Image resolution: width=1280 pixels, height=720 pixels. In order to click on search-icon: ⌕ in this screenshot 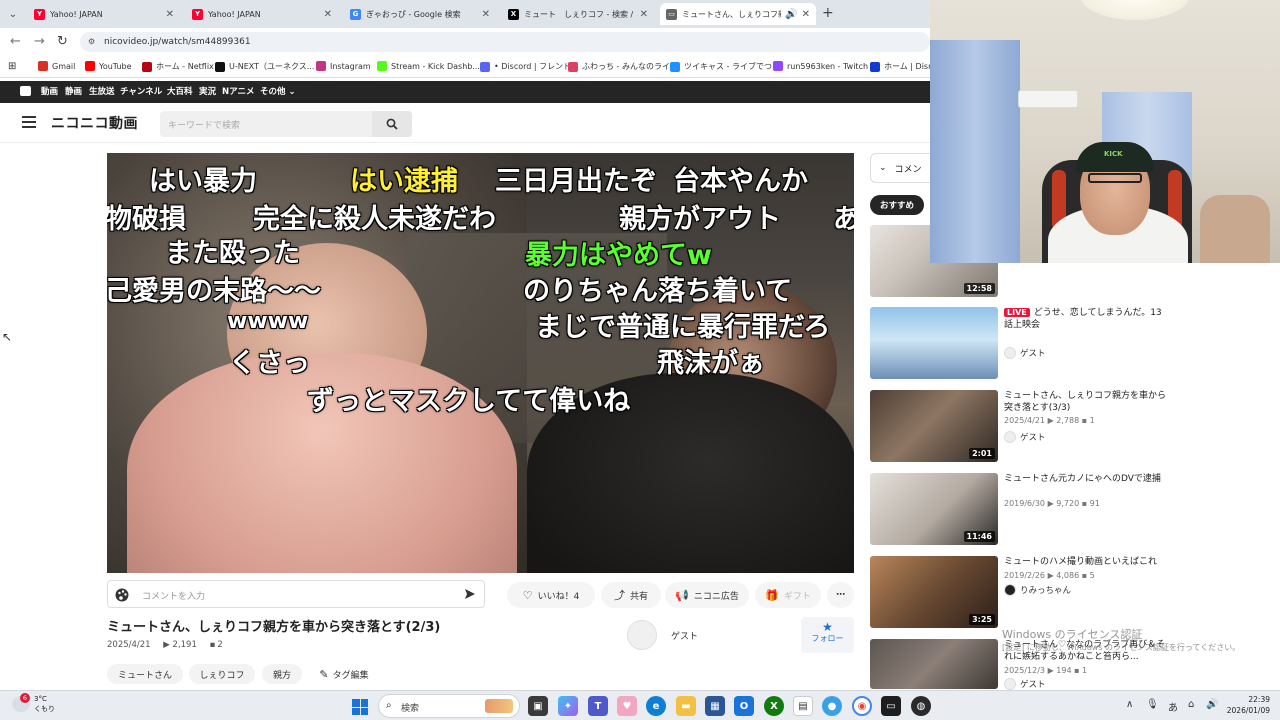, I will do `click(389, 705)`.